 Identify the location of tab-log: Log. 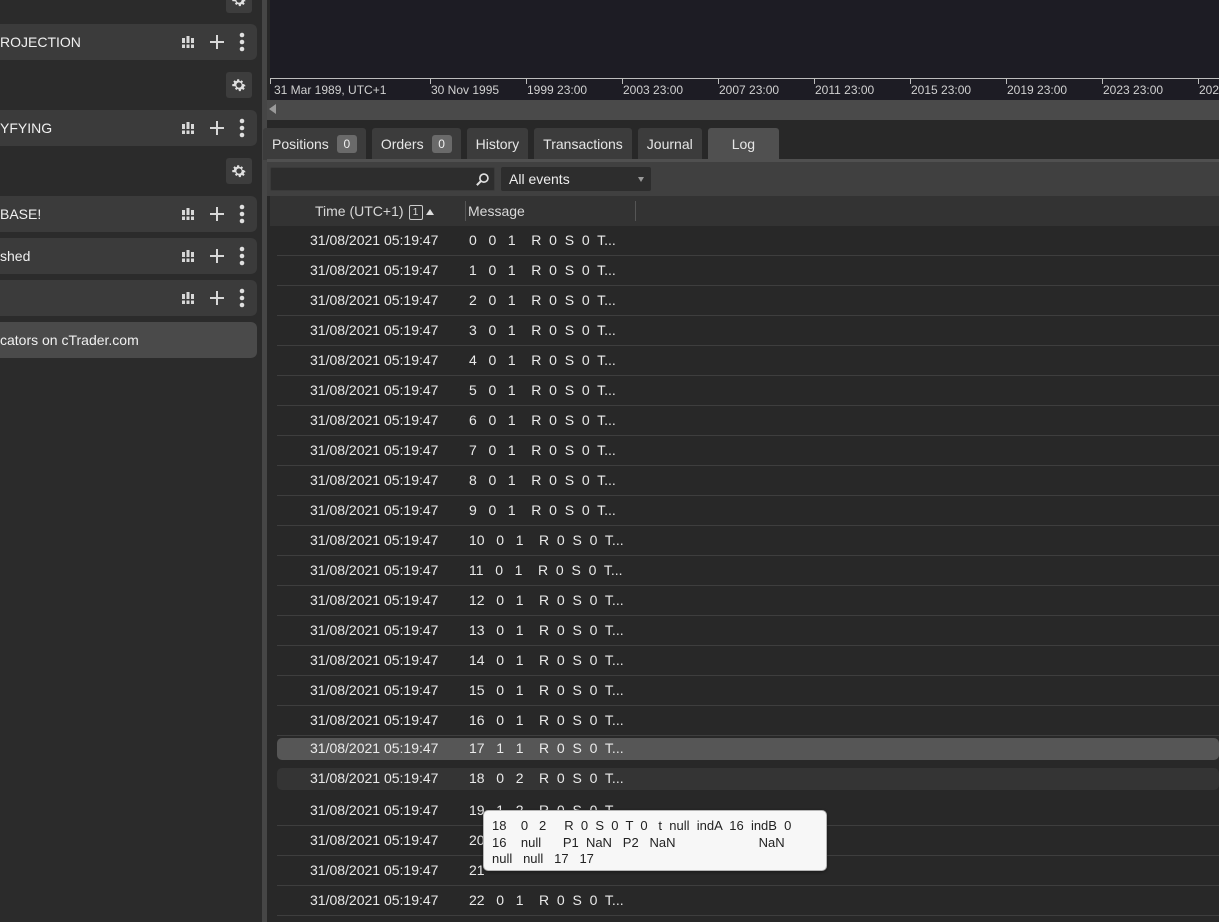
(743, 144).